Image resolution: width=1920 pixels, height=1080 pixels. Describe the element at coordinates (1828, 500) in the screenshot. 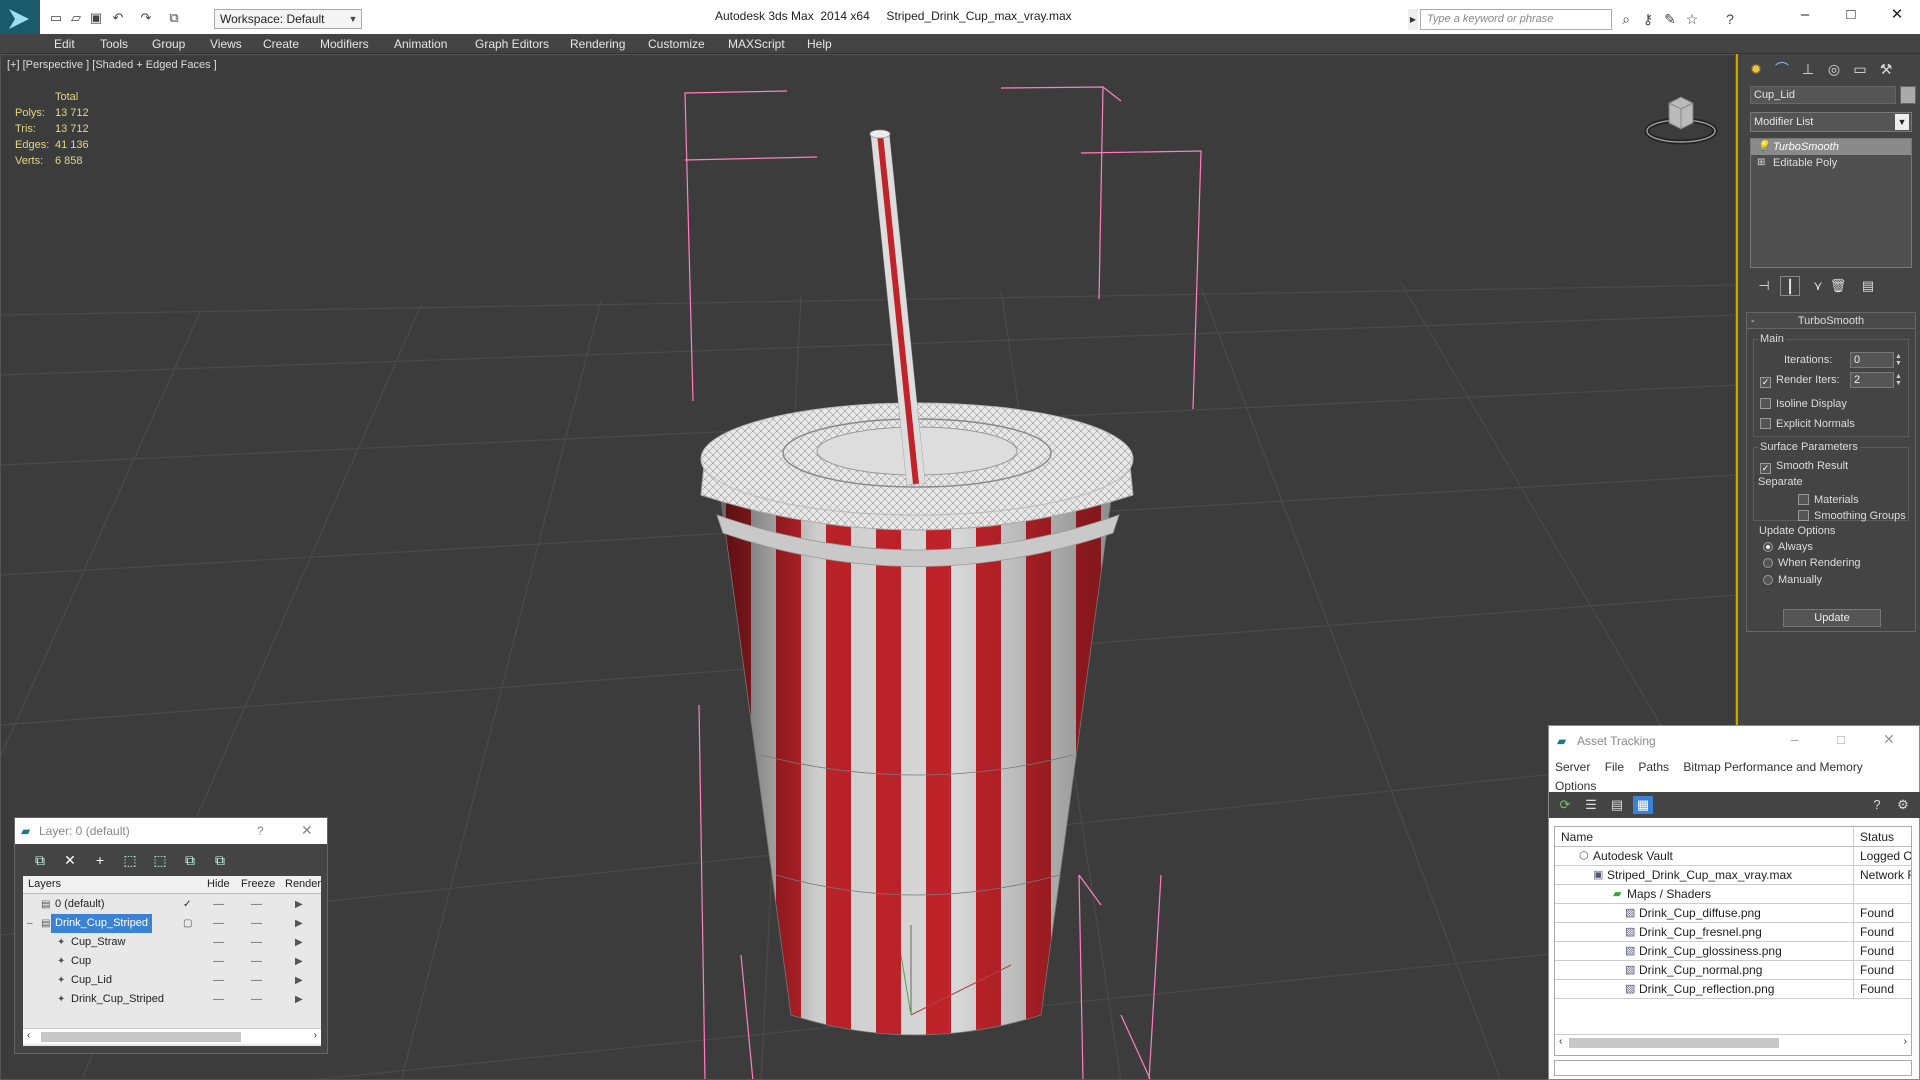

I see `materials-checkbox: Materials` at that location.